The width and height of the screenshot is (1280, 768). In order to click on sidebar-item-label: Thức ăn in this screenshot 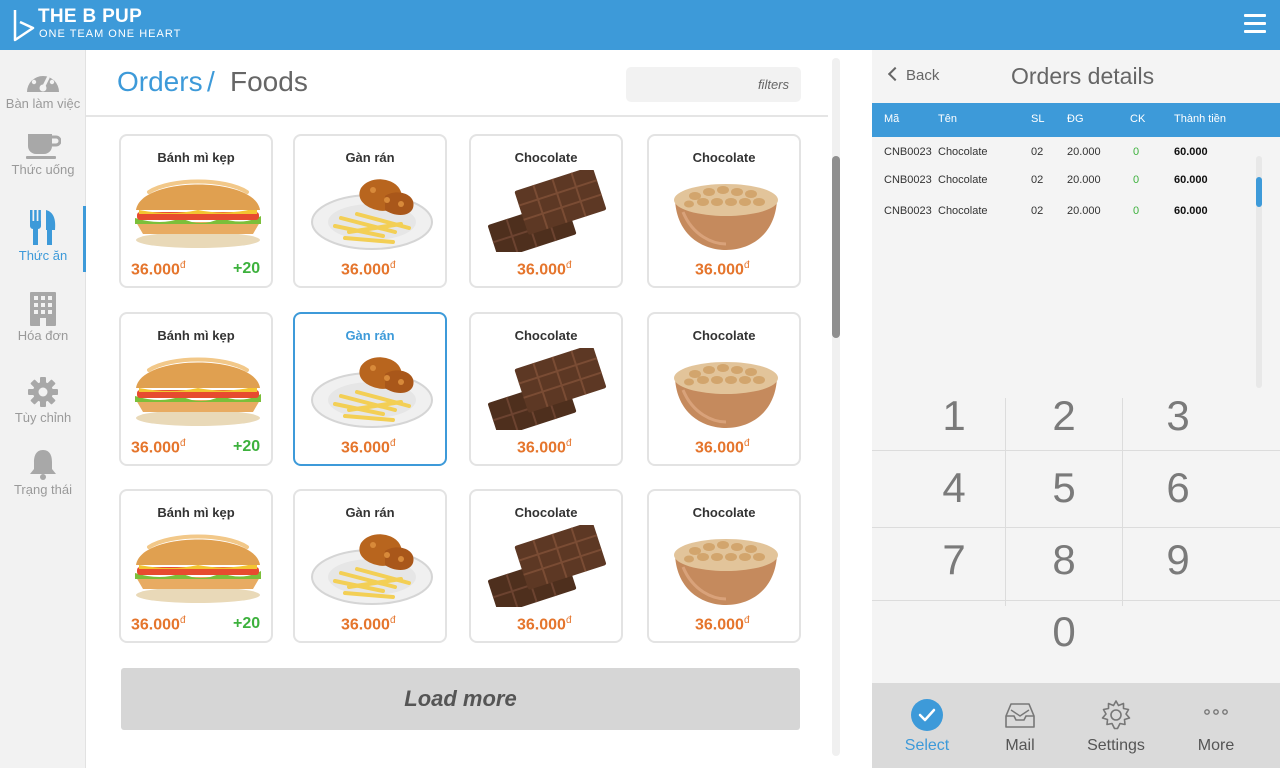, I will do `click(43, 255)`.